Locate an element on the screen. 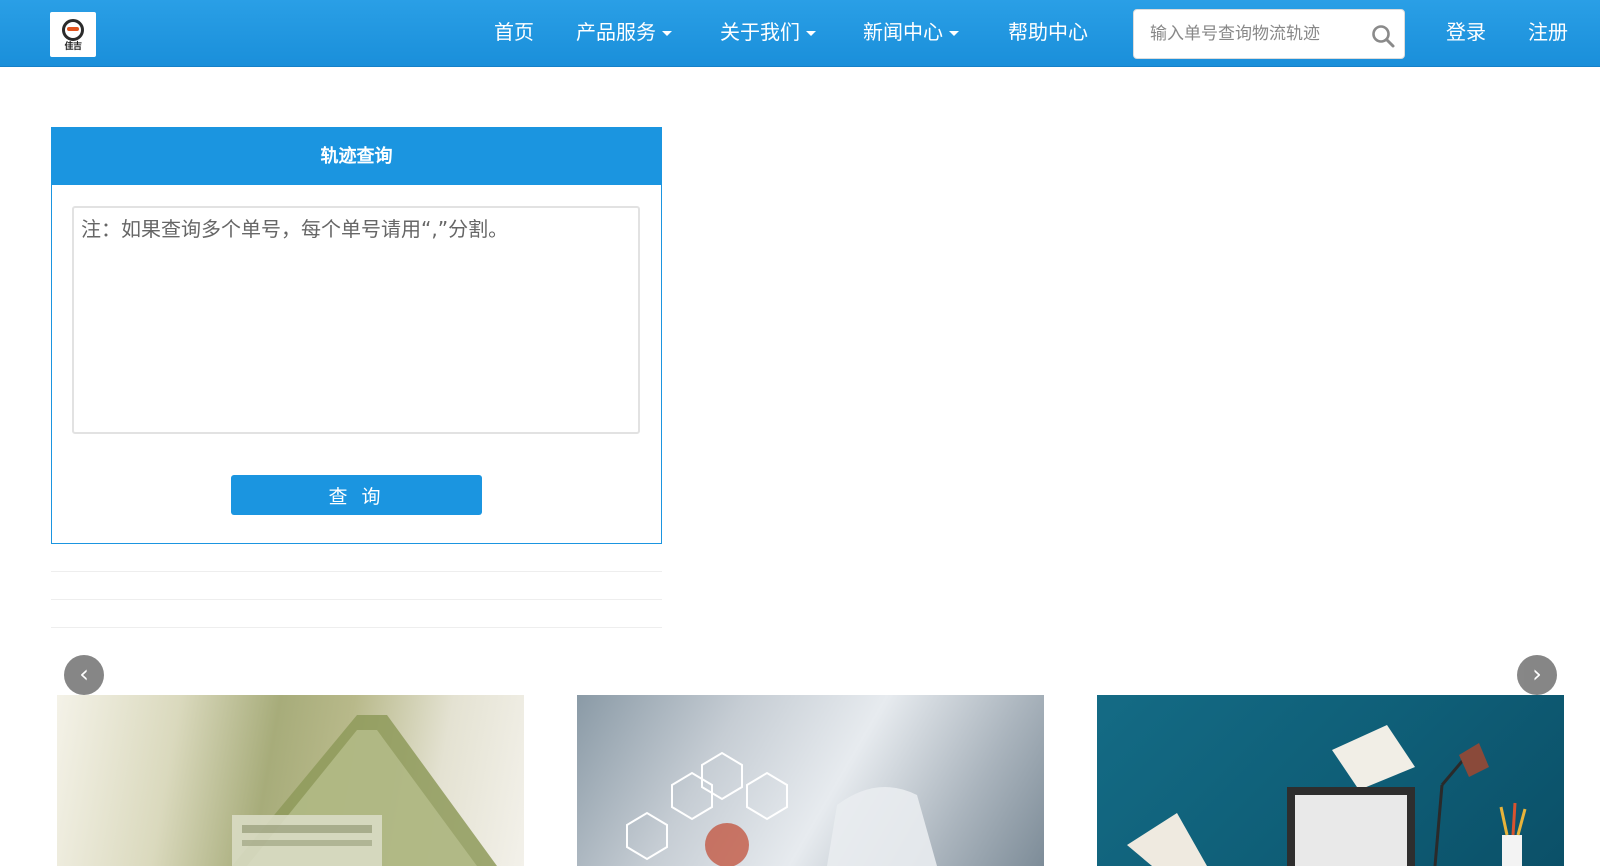 The height and width of the screenshot is (866, 1600). nav-home-label: 首页 is located at coordinates (514, 32).